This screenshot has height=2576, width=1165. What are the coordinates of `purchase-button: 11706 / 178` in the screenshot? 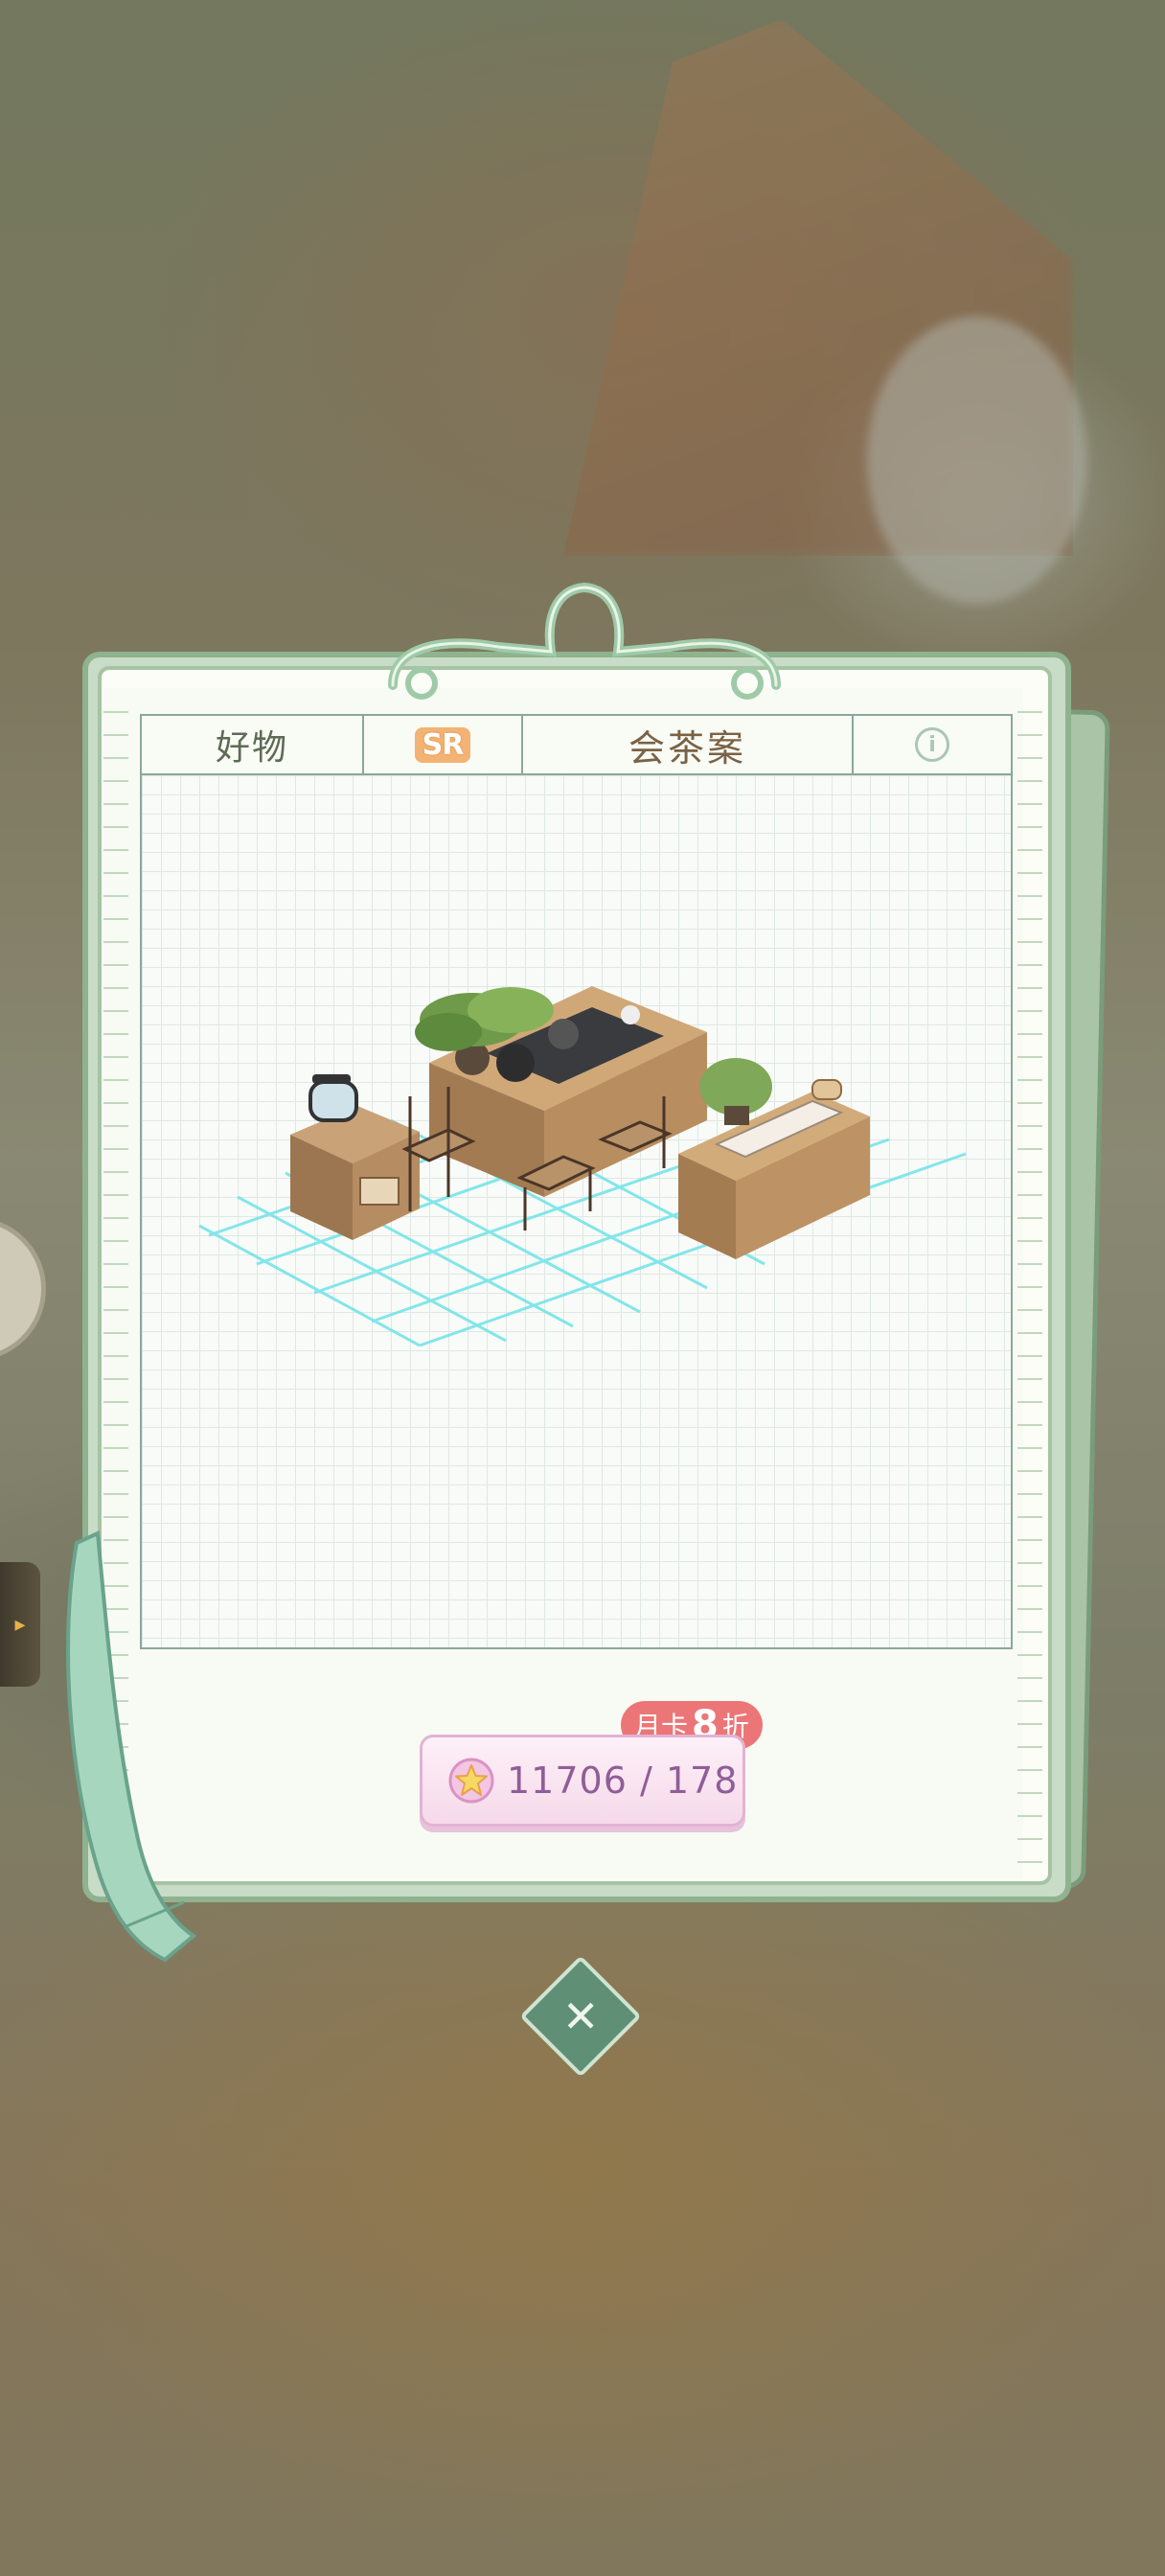 It's located at (582, 1781).